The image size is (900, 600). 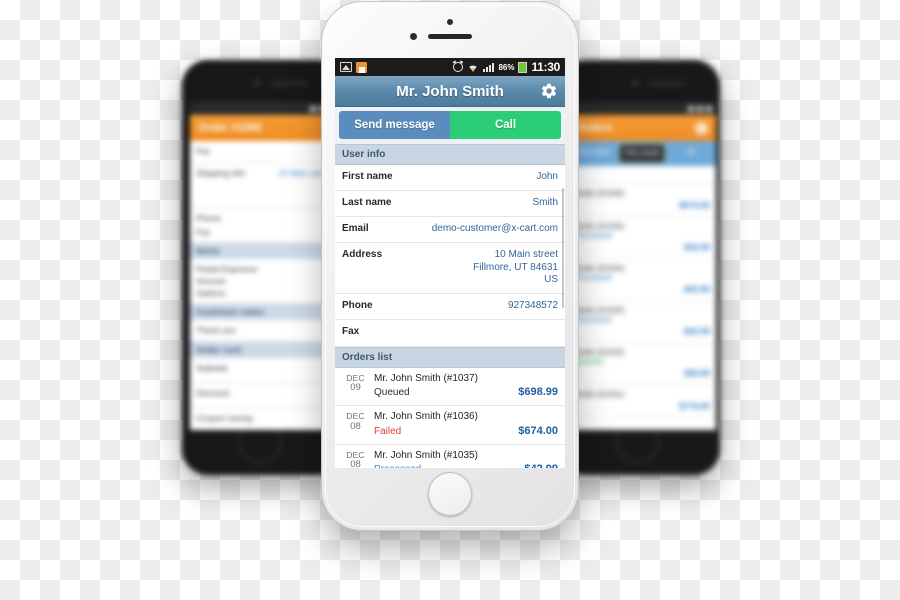 What do you see at coordinates (264, 108) in the screenshot?
I see `left-phone-statusbar` at bounding box center [264, 108].